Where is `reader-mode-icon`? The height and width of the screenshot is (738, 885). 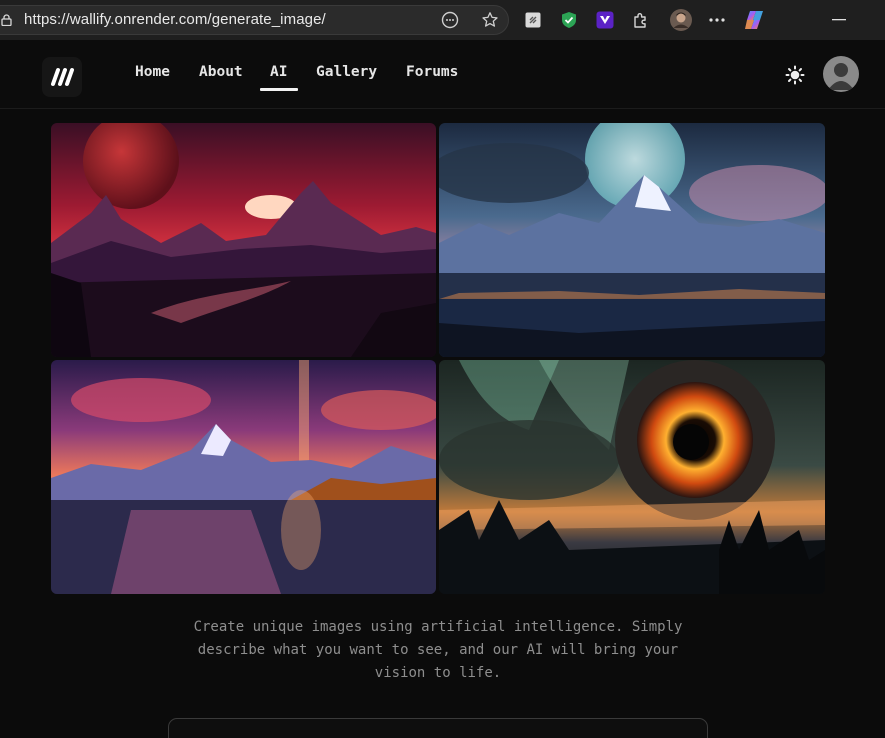 reader-mode-icon is located at coordinates (450, 20).